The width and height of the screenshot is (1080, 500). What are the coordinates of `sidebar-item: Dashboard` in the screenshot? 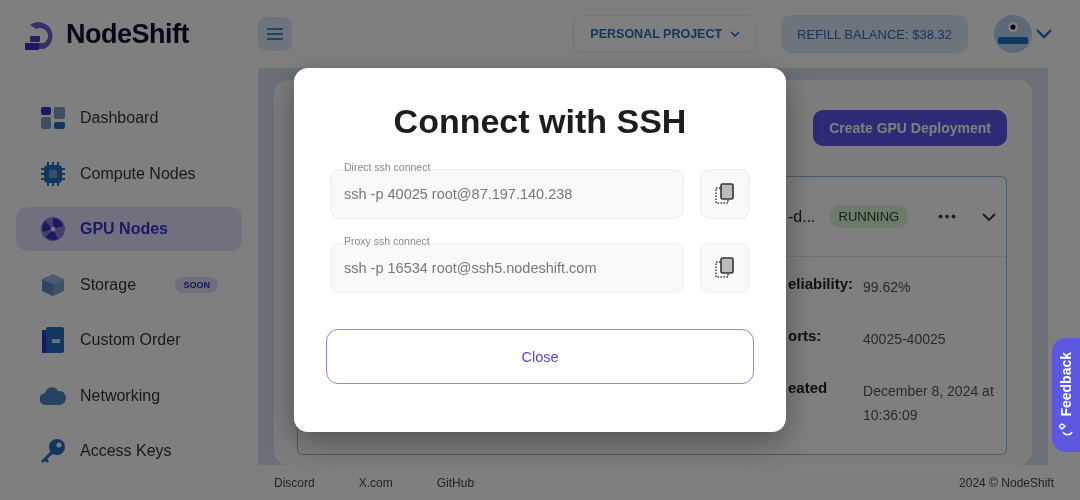 It's located at (129, 118).